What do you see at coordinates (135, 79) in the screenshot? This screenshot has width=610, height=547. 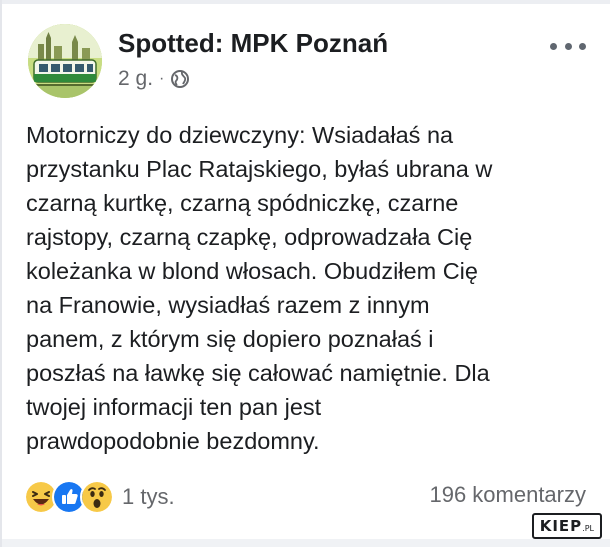 I see `post-timestamp: 2 g.` at bounding box center [135, 79].